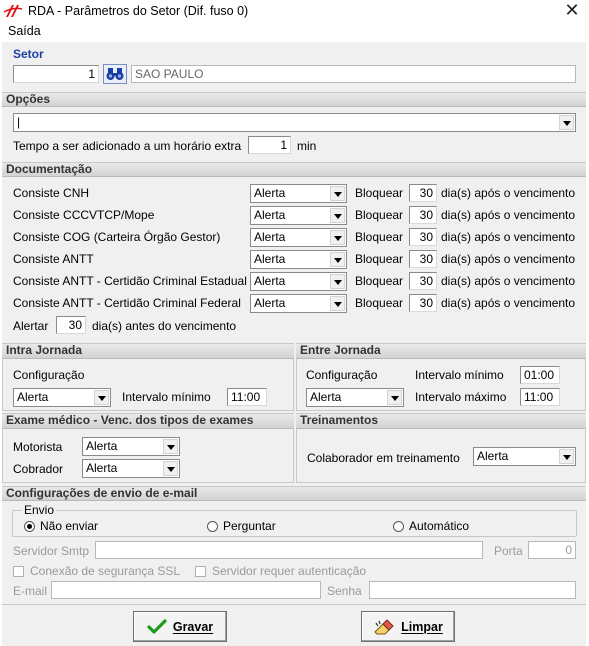  I want to click on button-bar-divider, so click(294, 604).